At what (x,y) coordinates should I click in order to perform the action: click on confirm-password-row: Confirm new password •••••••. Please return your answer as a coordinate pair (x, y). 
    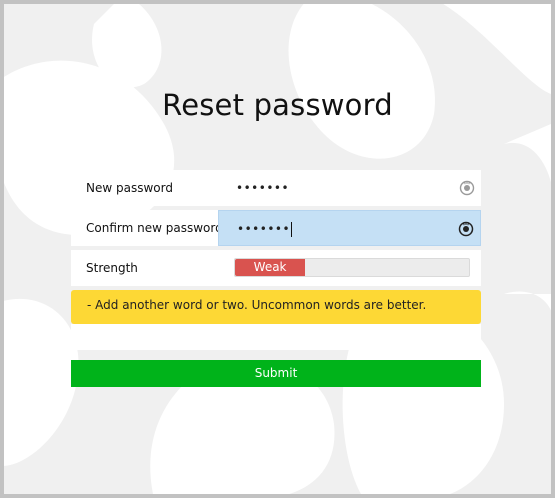
    Looking at the image, I should click on (276, 228).